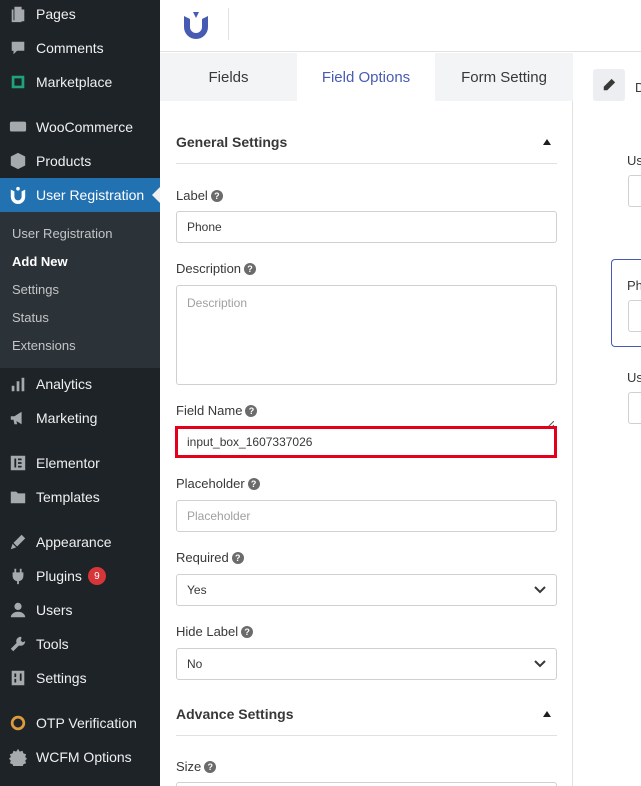 This screenshot has height=786, width=641. I want to click on required-field-label: Required ?, so click(210, 557).